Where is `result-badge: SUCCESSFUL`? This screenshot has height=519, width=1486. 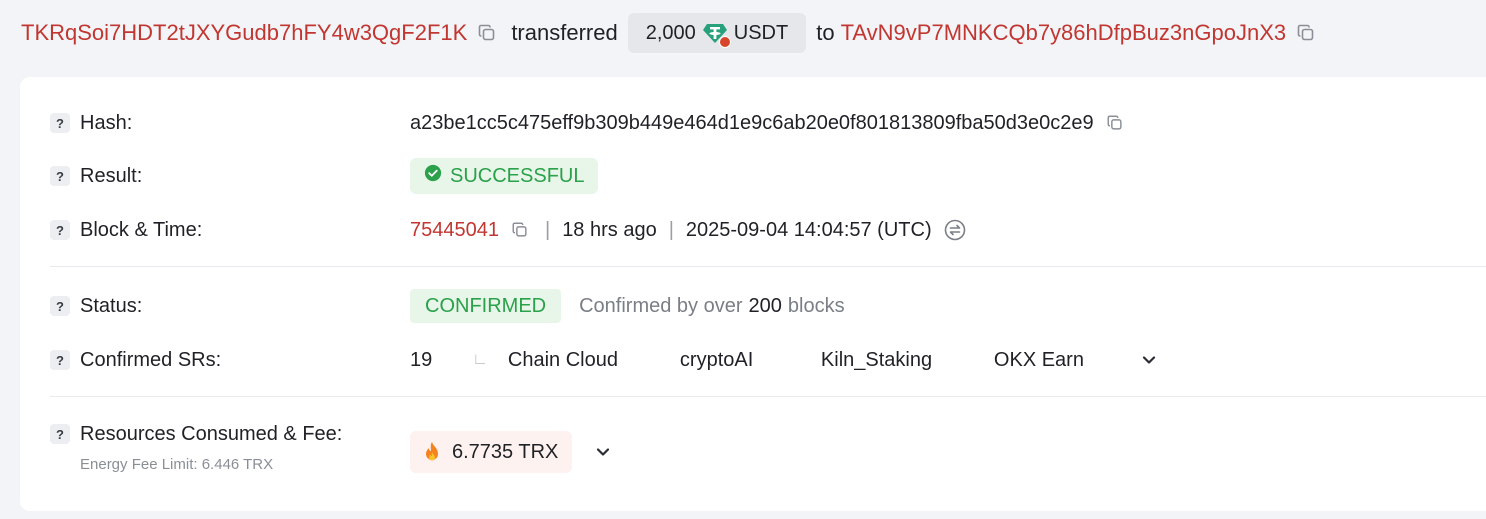 result-badge: SUCCESSFUL is located at coordinates (504, 176).